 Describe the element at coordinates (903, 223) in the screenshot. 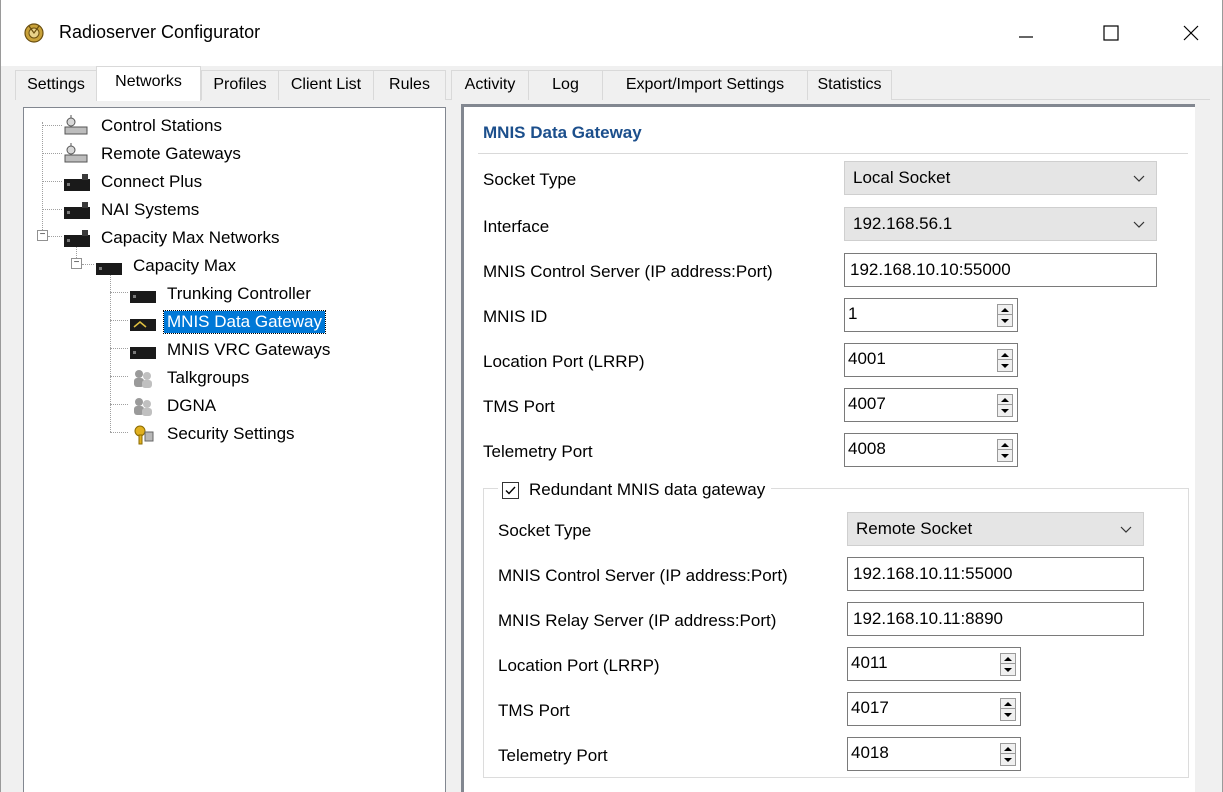

I see `interface-value: 192.168.56.1` at that location.